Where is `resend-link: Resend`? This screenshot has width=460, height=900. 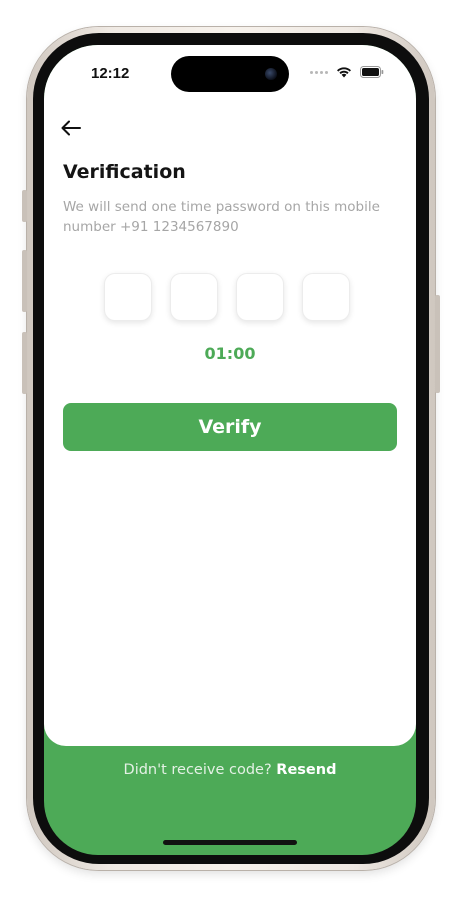
resend-link: Resend is located at coordinates (306, 770).